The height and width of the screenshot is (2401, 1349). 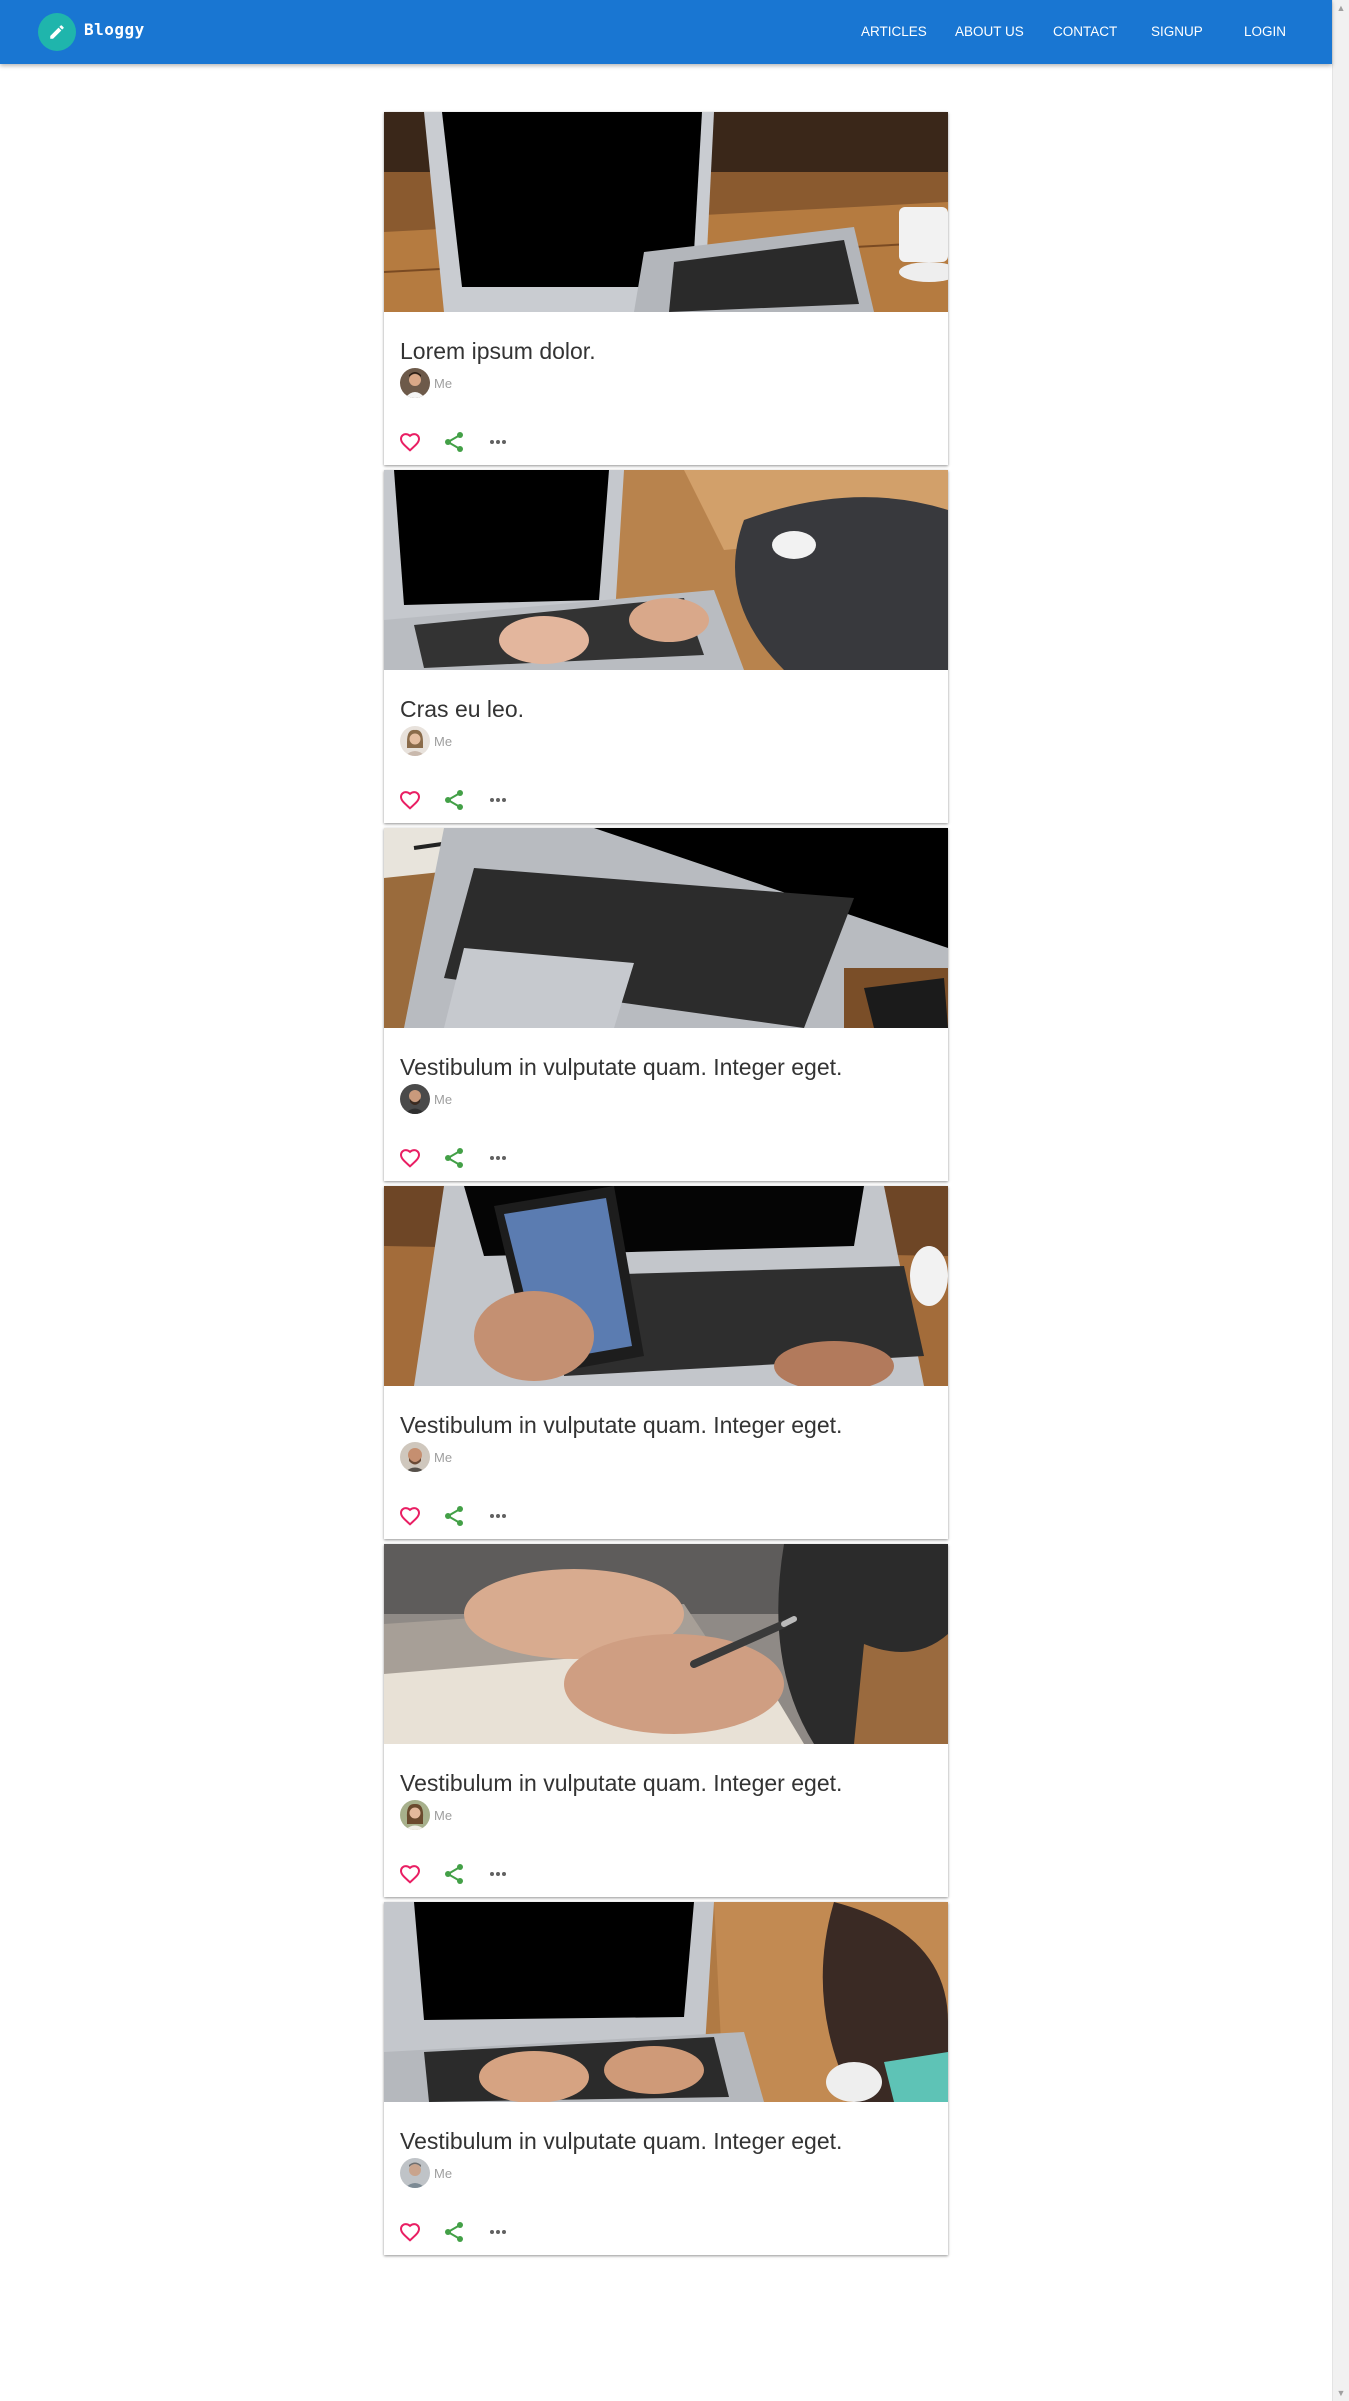 What do you see at coordinates (894, 31) in the screenshot?
I see `nav-articles: ARTICLES` at bounding box center [894, 31].